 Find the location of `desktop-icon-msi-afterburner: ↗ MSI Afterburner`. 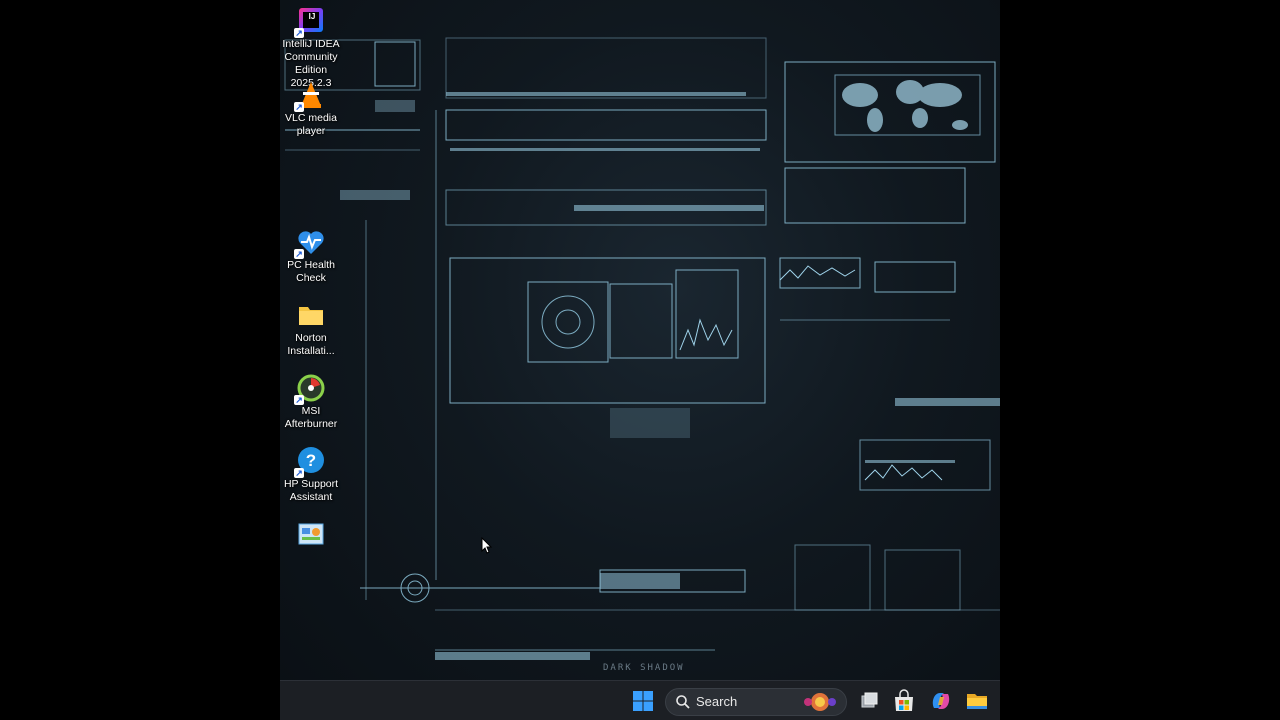

desktop-icon-msi-afterburner: ↗ MSI Afterburner is located at coordinates (311, 402).